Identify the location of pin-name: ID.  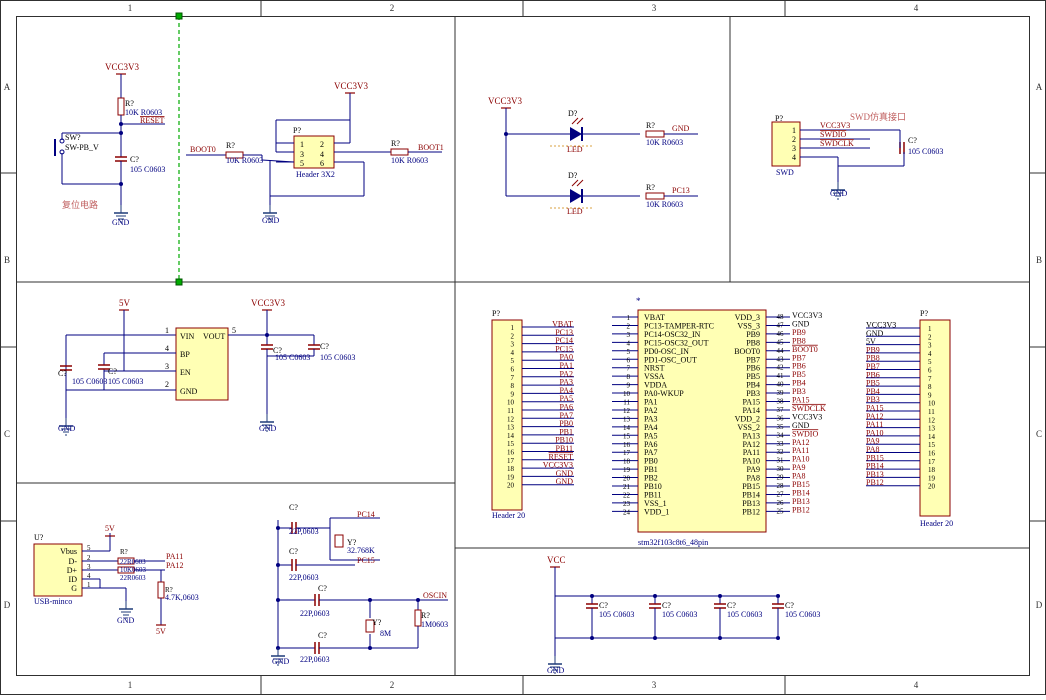
(73, 579).